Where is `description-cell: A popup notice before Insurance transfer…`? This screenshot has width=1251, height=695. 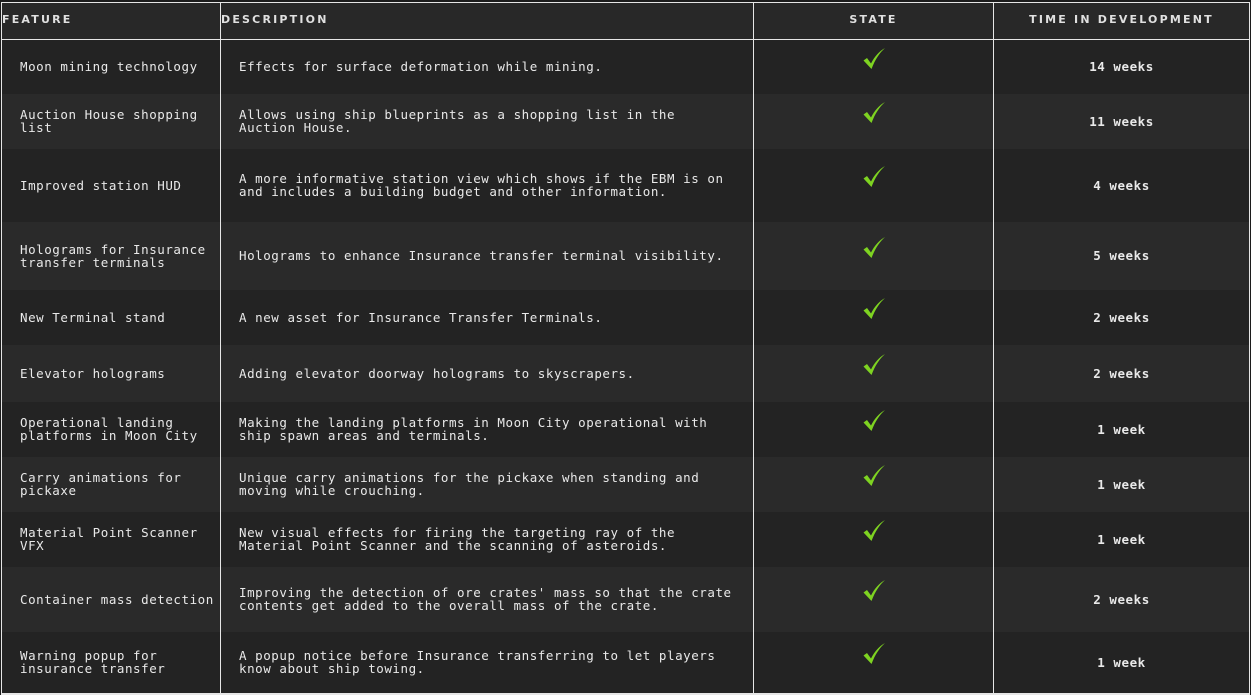 description-cell: A popup notice before Insurance transfer… is located at coordinates (487, 663).